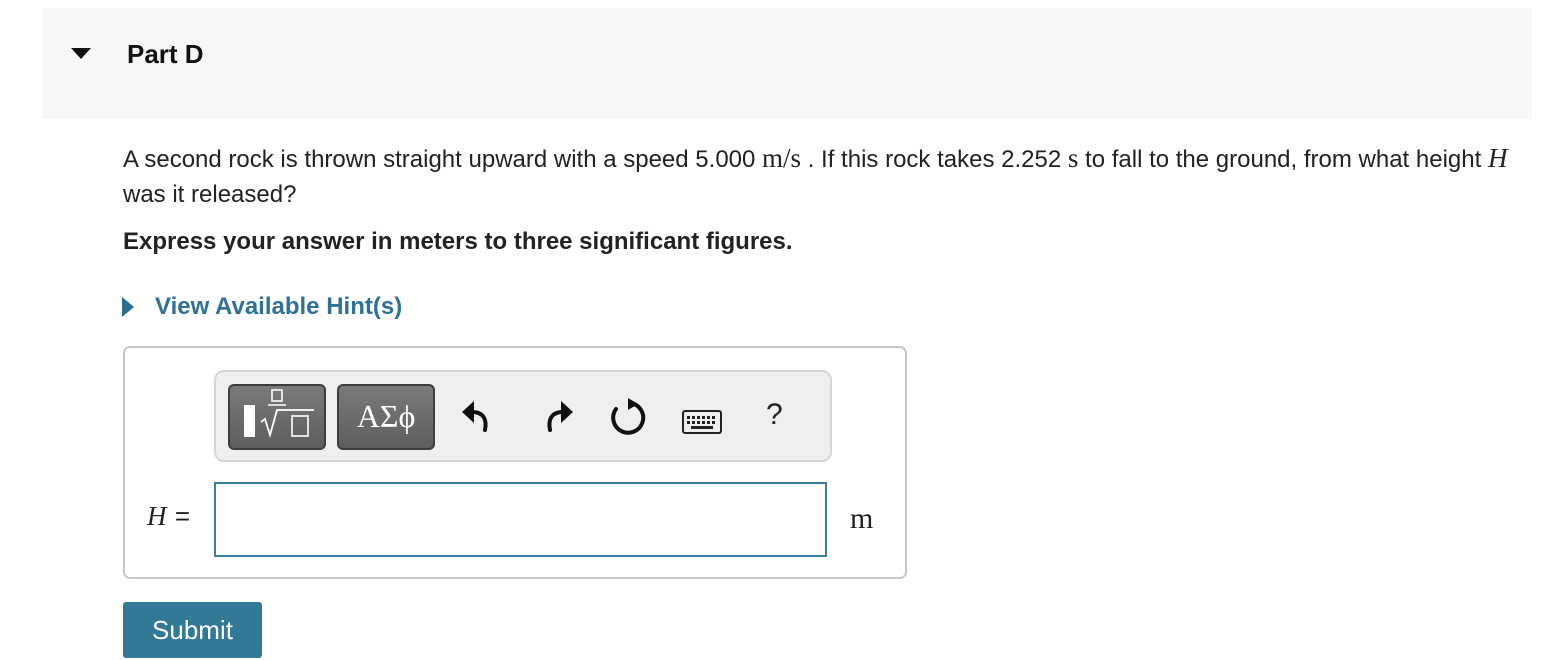  I want to click on answer-input, so click(520, 519).